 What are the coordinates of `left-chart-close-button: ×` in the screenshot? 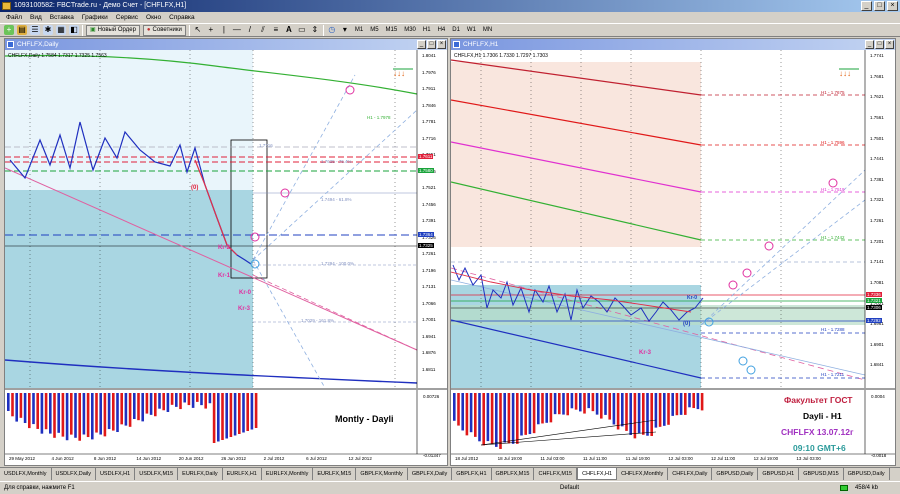 It's located at (441, 44).